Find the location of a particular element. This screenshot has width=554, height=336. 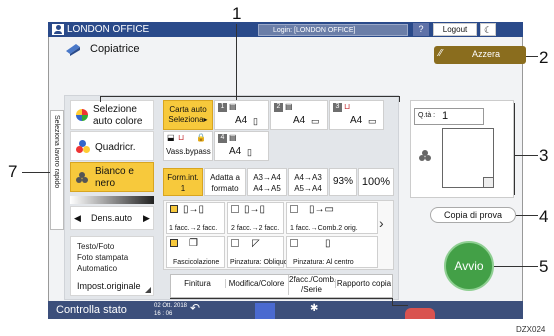

staple-oblique-label: Pinzatura: Obliquo is located at coordinates (259, 262).